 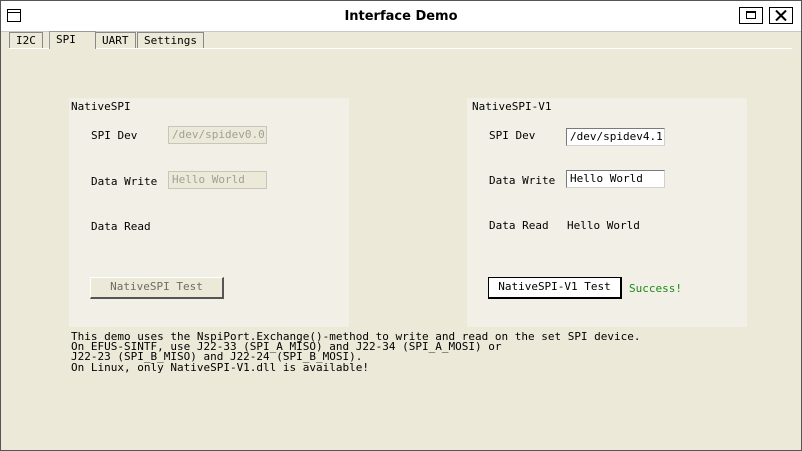 What do you see at coordinates (512, 106) in the screenshot?
I see `nativespi-v1-title: NativeSPI-V1` at bounding box center [512, 106].